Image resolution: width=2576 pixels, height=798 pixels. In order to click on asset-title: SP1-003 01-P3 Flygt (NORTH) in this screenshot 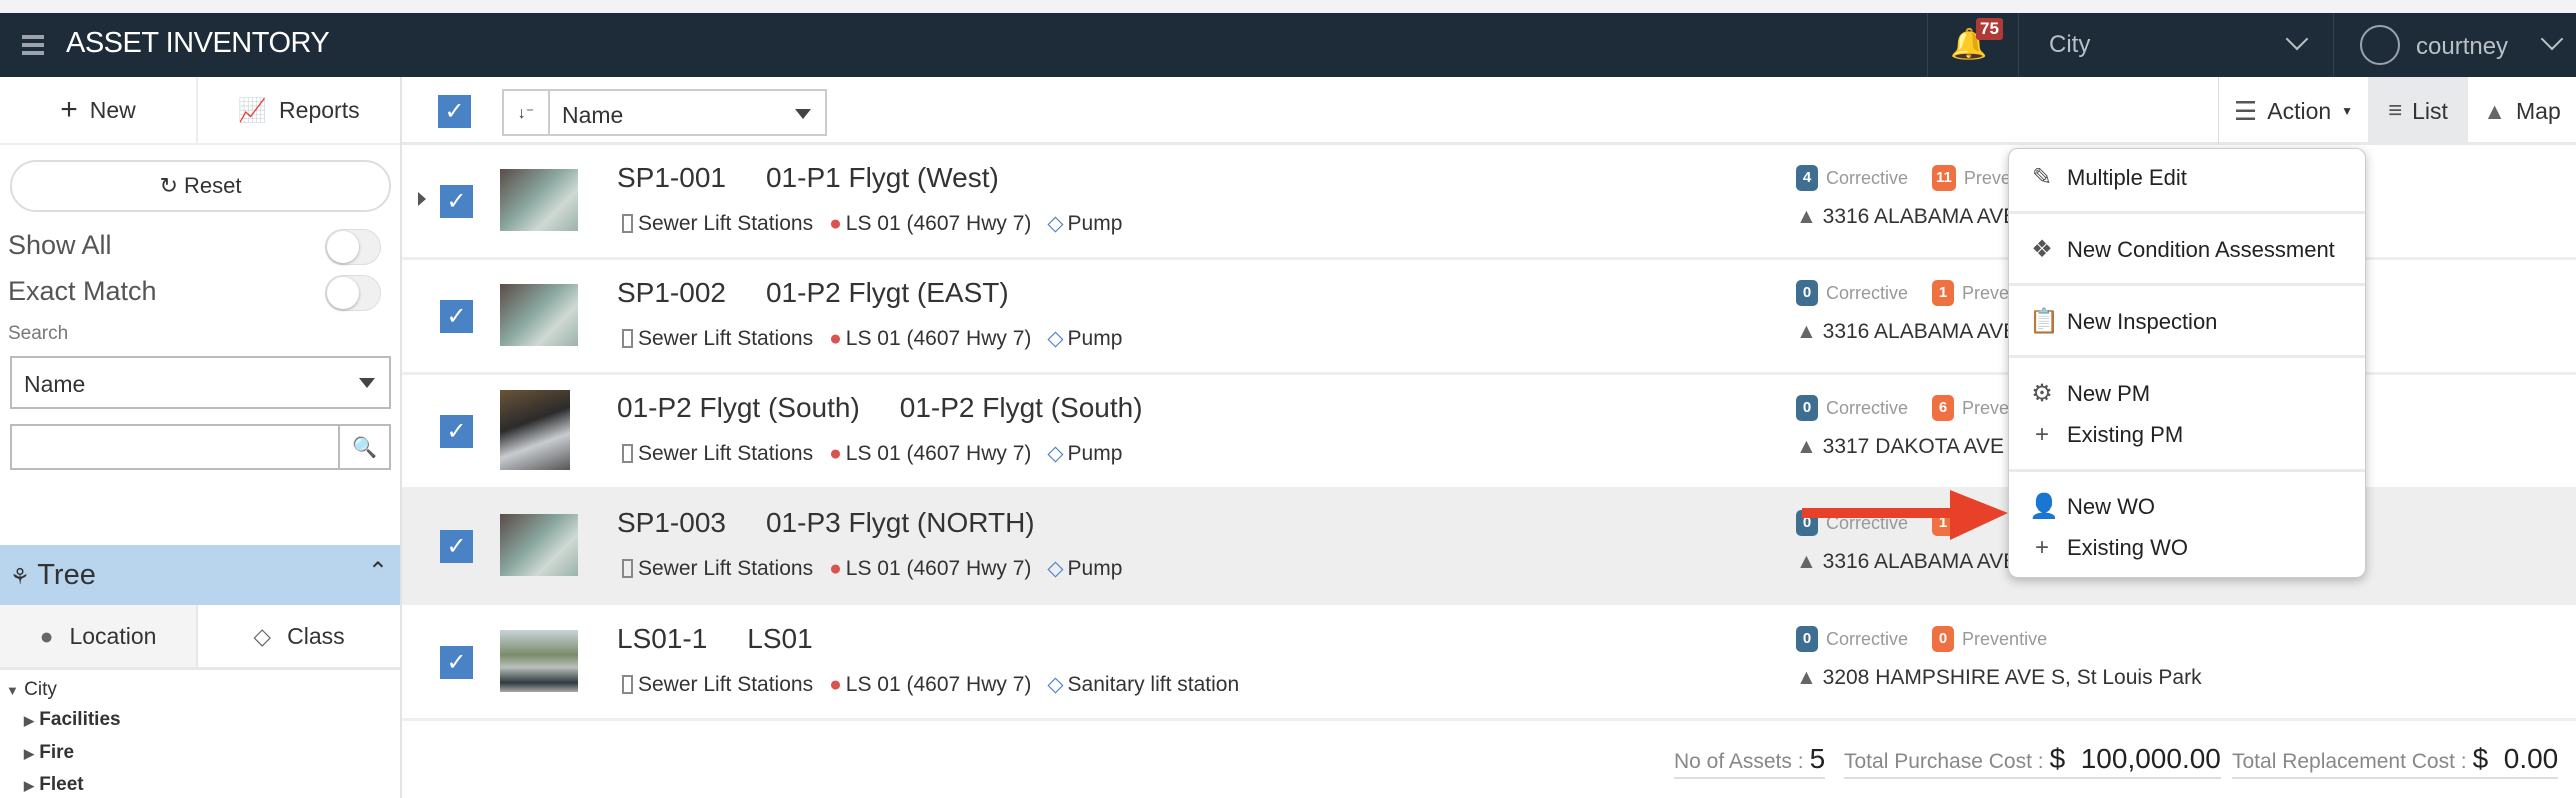, I will do `click(826, 523)`.